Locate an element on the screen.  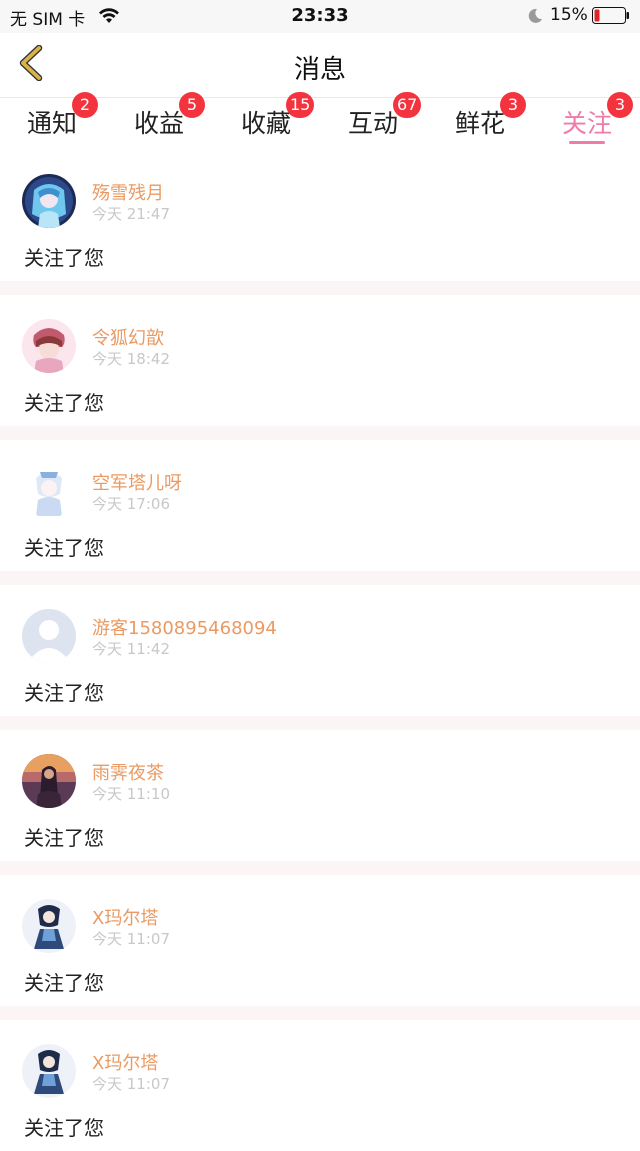
username: 令狐幻歆 is located at coordinates (128, 337).